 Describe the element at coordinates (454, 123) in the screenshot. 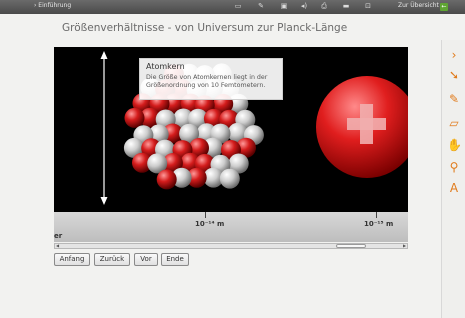

I see `eraser-icon: ▱` at that location.